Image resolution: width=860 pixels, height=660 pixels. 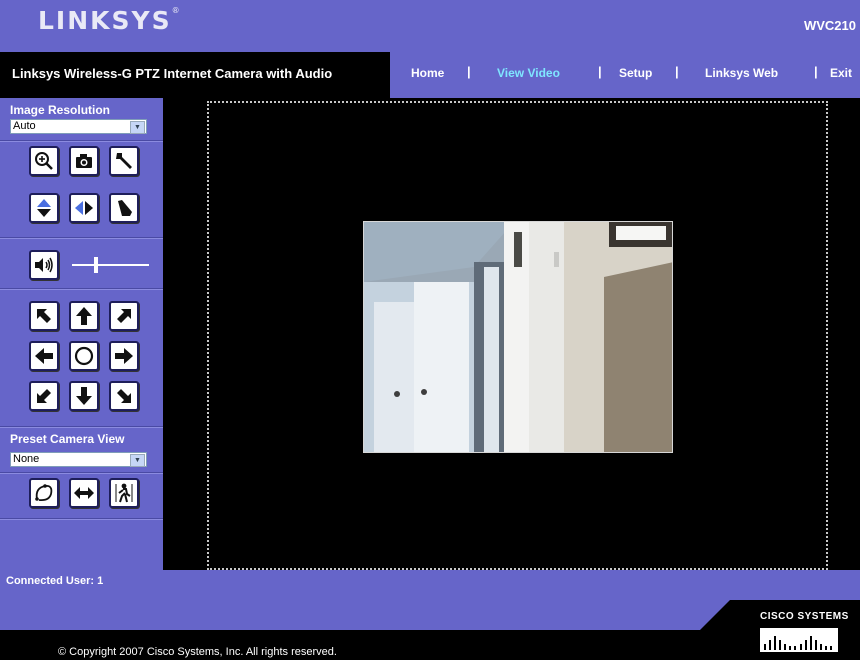 I want to click on pan-button, so click(x=84, y=208).